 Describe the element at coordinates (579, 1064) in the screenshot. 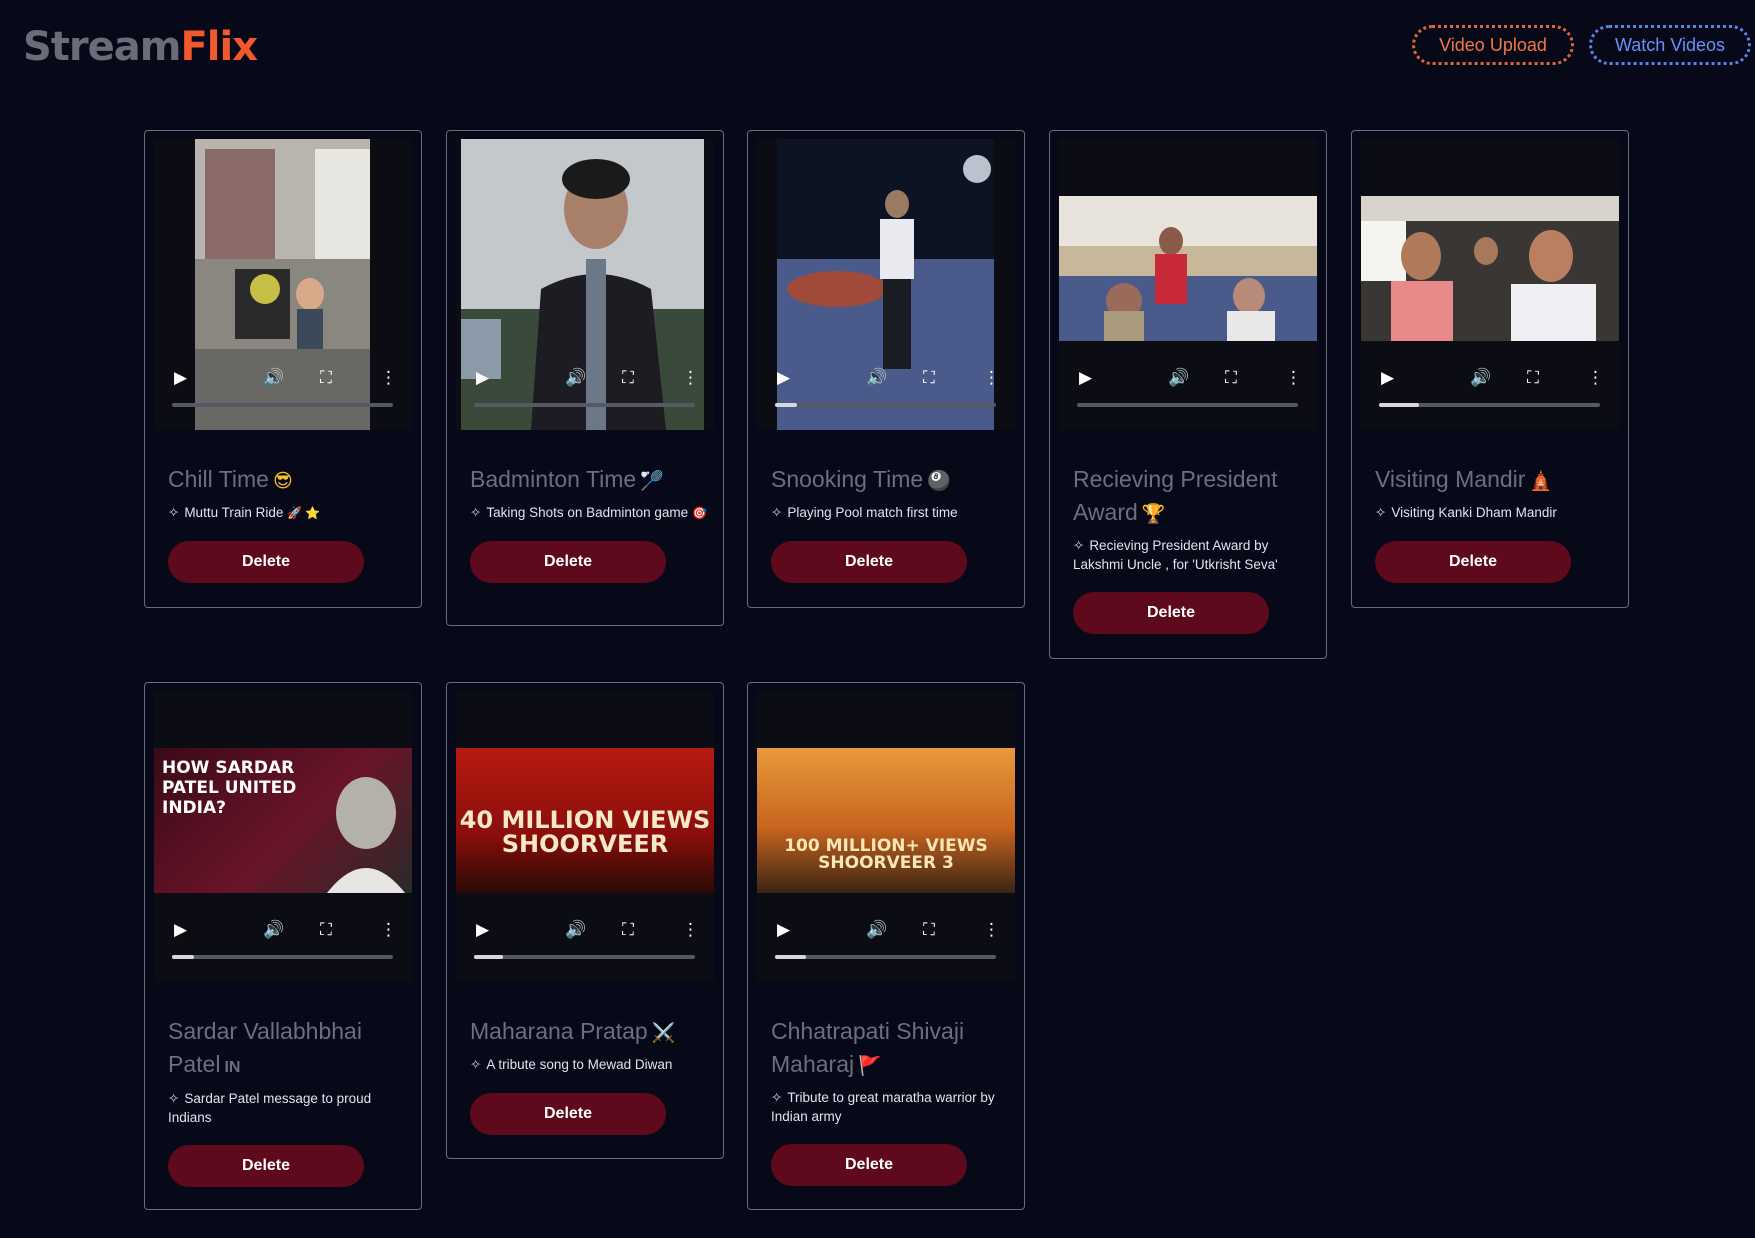

I see `video-description-text: A tribute song to Mewad Diwan` at that location.